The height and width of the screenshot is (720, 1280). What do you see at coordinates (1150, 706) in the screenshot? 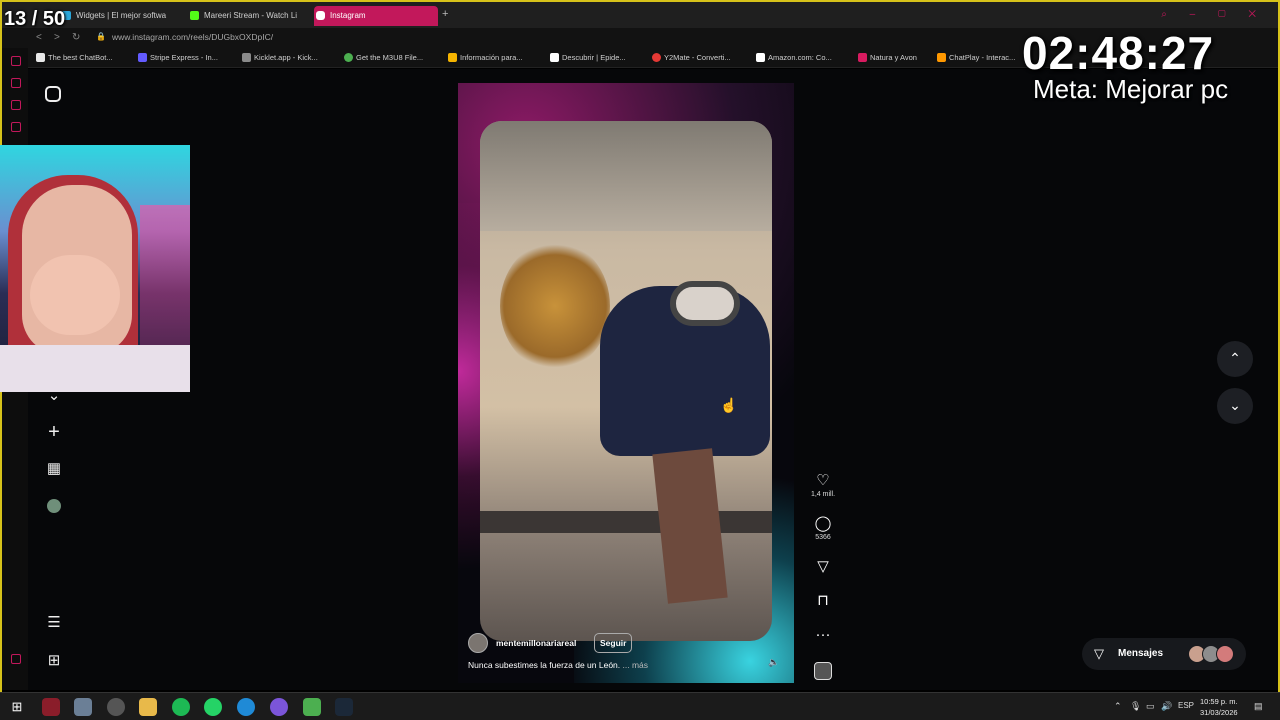
I see `network-icon: ▭` at bounding box center [1150, 706].